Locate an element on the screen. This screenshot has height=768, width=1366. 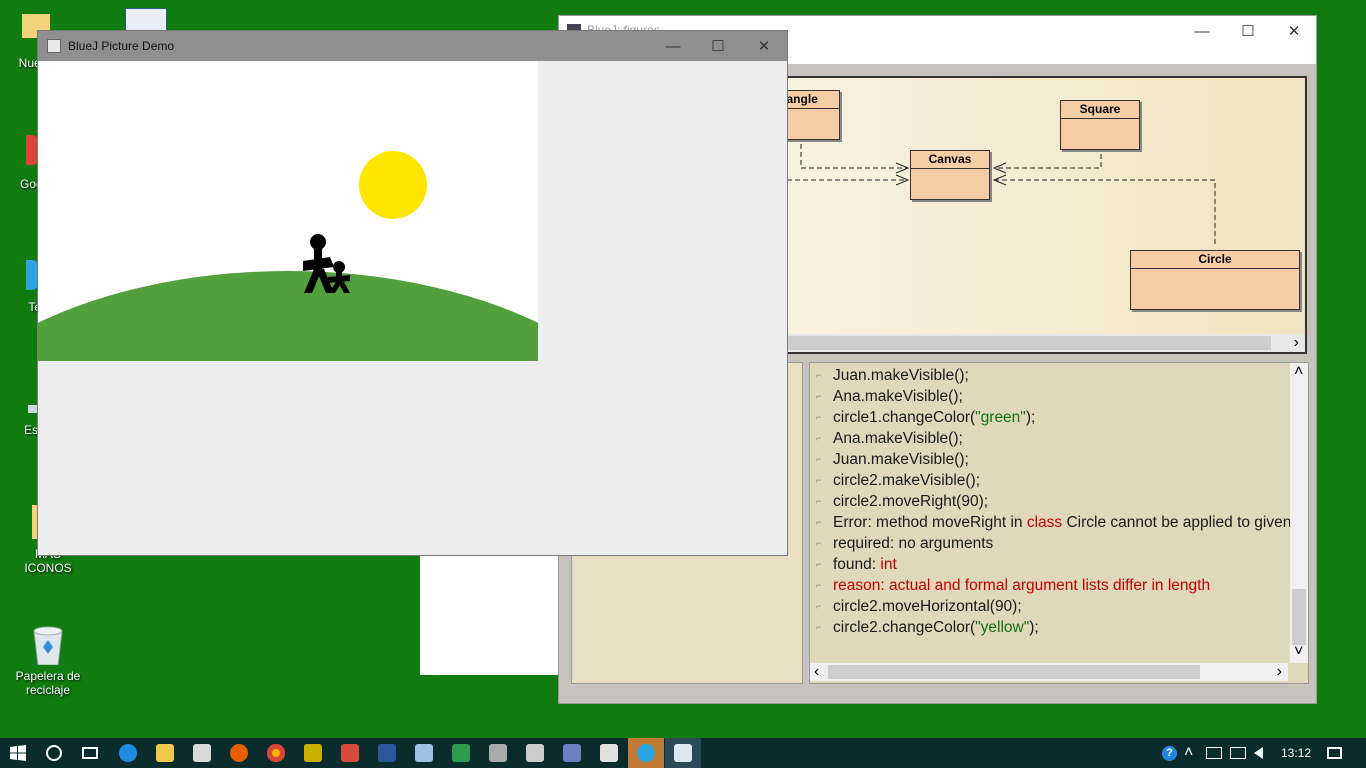
terminal-vertical-scrollbar: ˄ ˅ is located at coordinates (1299, 513).